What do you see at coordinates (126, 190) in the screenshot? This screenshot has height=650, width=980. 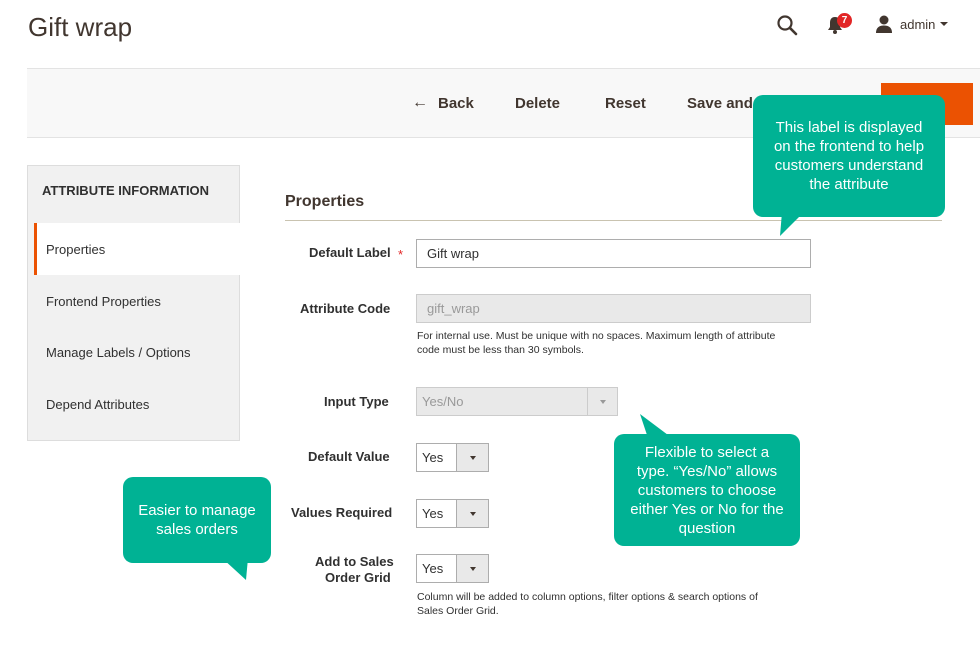 I see `sidebar-title: ATTRIBUTE INFORMATION` at bounding box center [126, 190].